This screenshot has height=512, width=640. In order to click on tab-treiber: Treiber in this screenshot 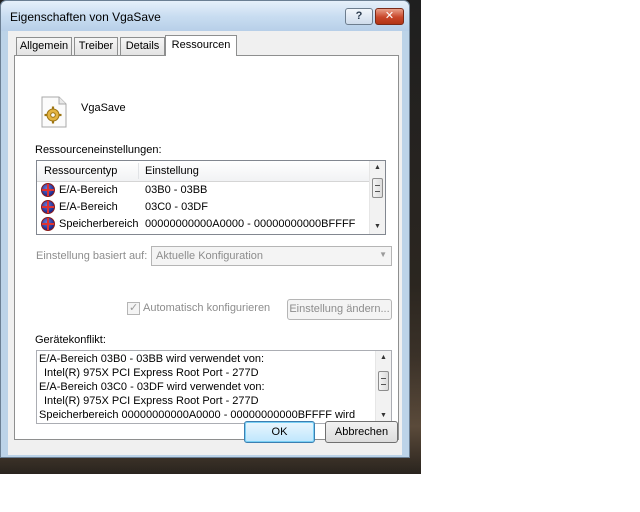, I will do `click(96, 46)`.